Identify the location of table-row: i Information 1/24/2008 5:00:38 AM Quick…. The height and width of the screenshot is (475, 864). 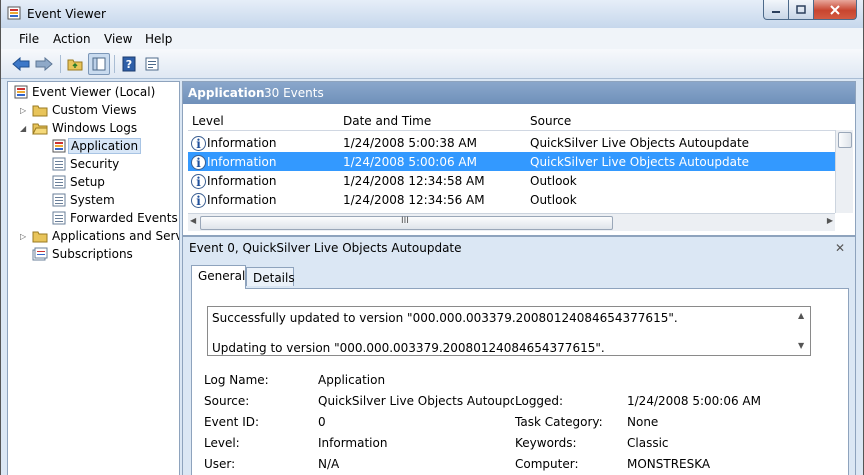
(511, 142).